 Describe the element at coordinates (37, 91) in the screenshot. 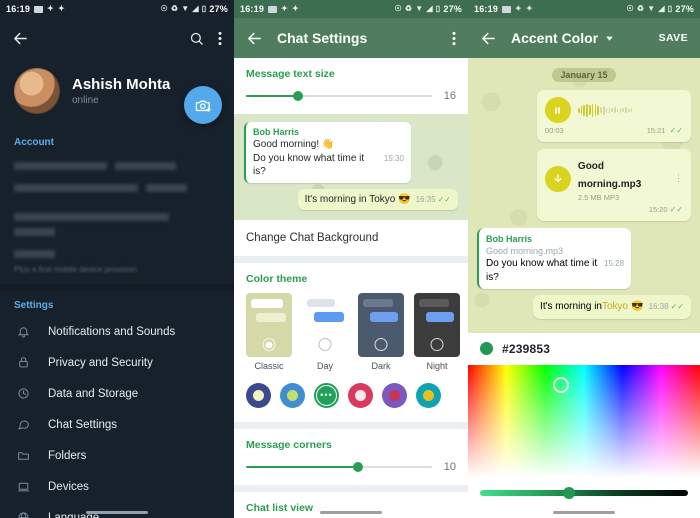

I see `avatar` at that location.